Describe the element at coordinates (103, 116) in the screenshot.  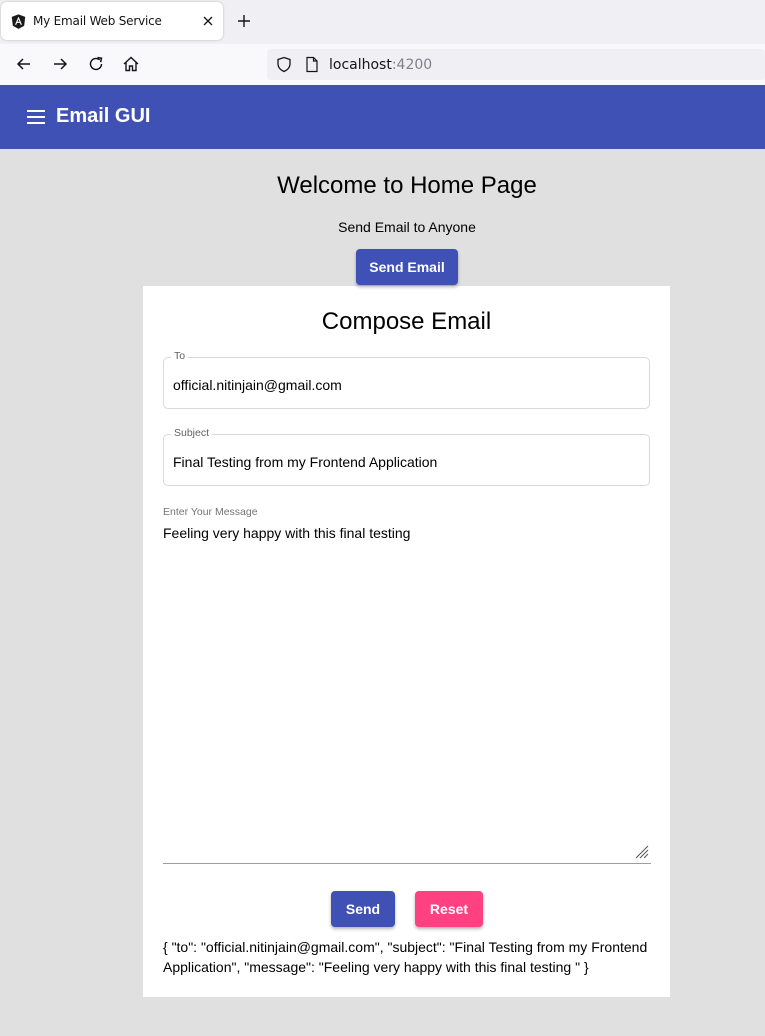
I see `app-title: Email GUI` at that location.